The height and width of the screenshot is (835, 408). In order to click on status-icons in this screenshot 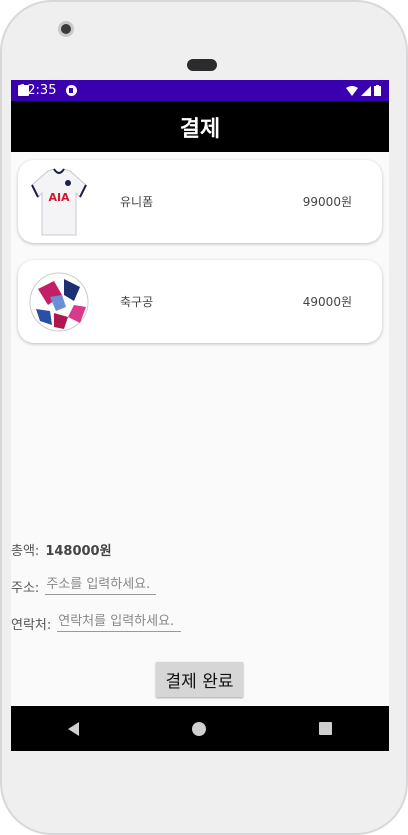, I will do `click(363, 90)`.